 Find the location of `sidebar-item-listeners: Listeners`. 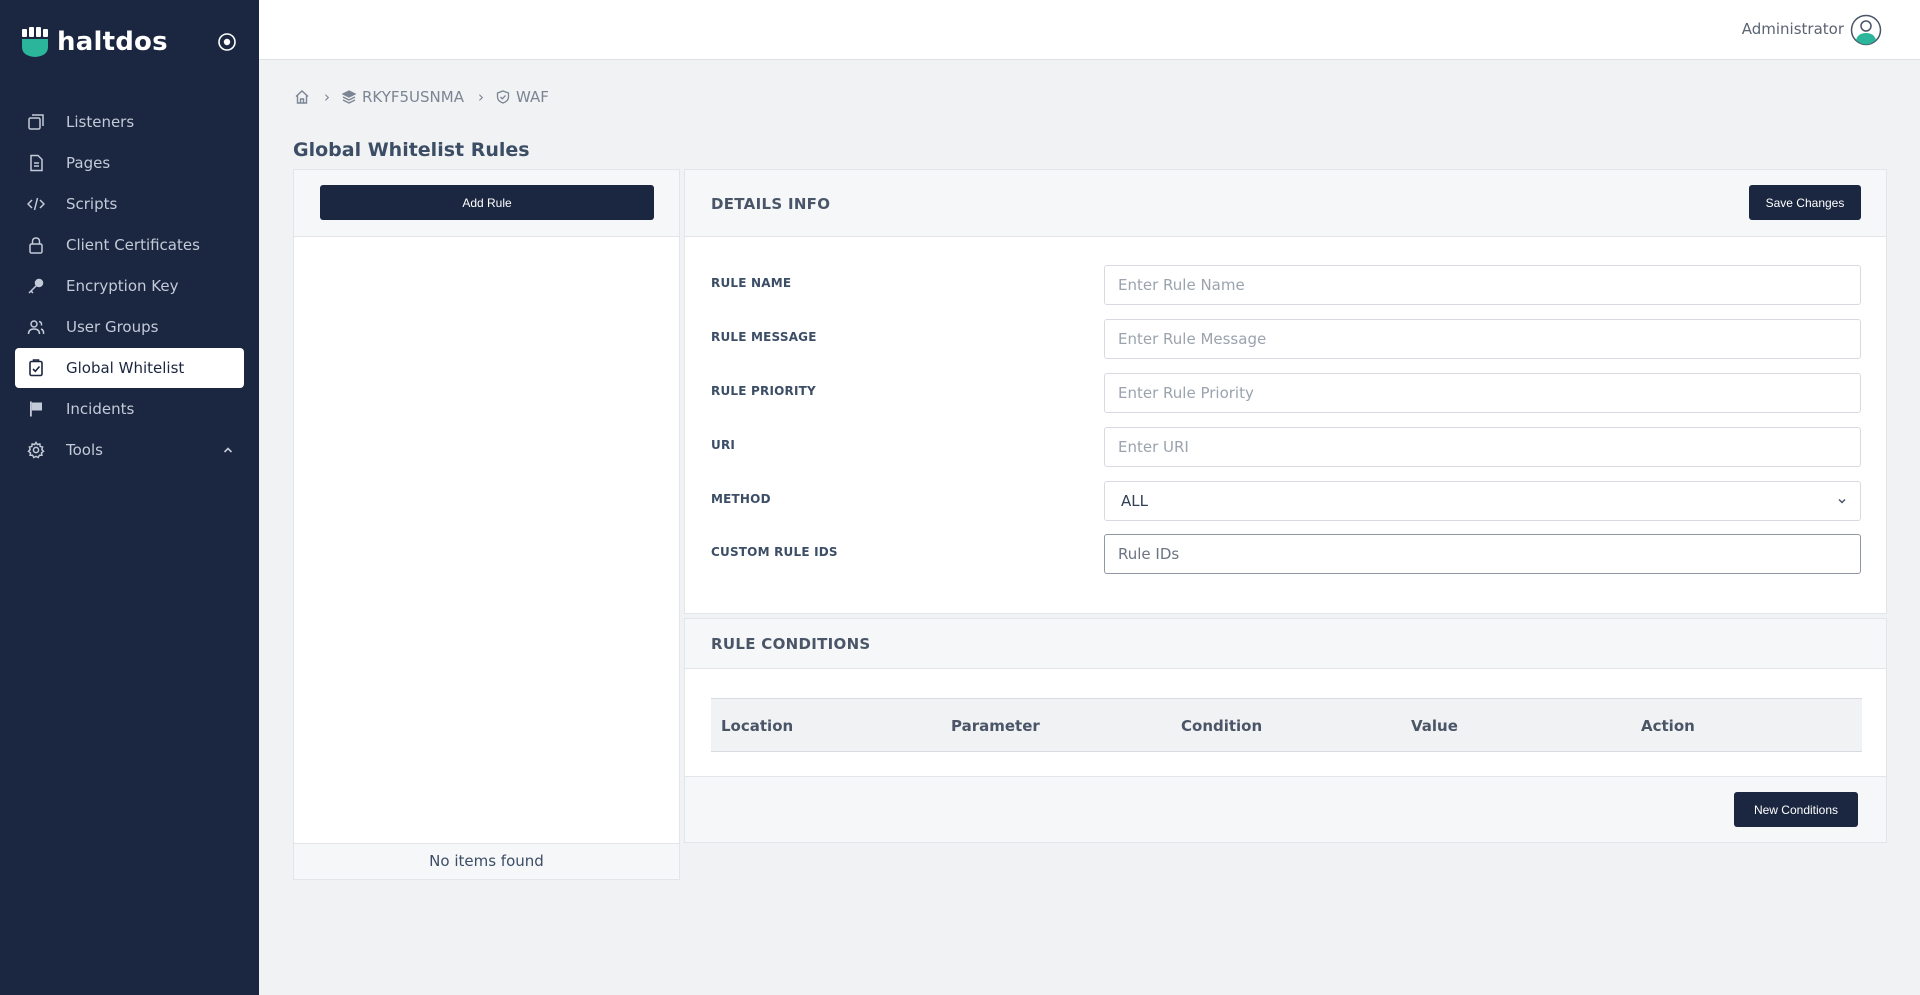

sidebar-item-listeners: Listeners is located at coordinates (129, 122).